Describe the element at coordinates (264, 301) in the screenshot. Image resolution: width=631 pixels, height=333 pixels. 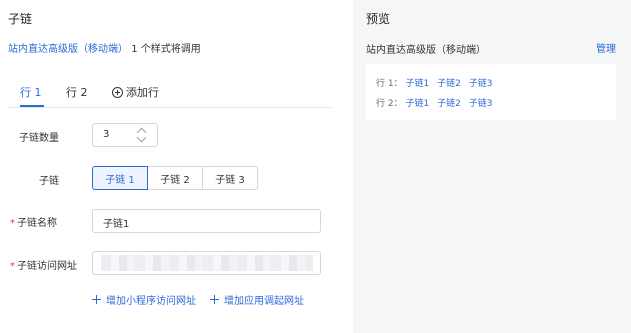
I see `add-app-invoke-url-label: 增加应用调起网址` at that location.